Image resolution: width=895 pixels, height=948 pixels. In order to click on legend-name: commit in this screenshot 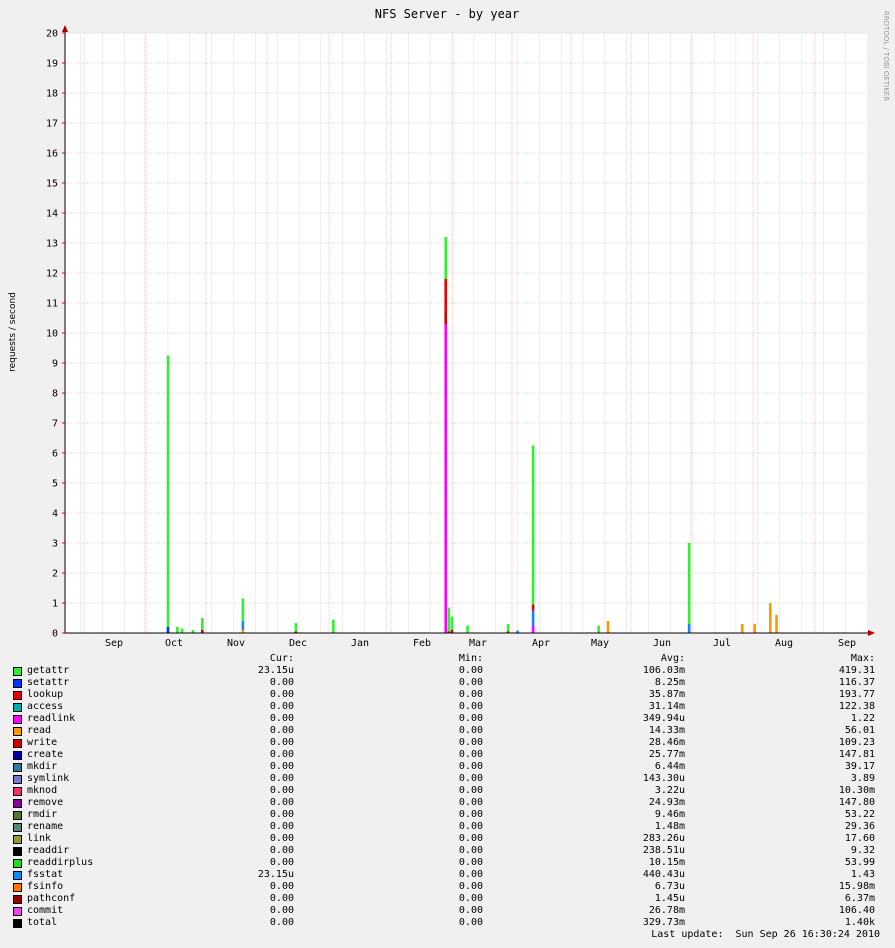, I will do `click(45, 910)`.